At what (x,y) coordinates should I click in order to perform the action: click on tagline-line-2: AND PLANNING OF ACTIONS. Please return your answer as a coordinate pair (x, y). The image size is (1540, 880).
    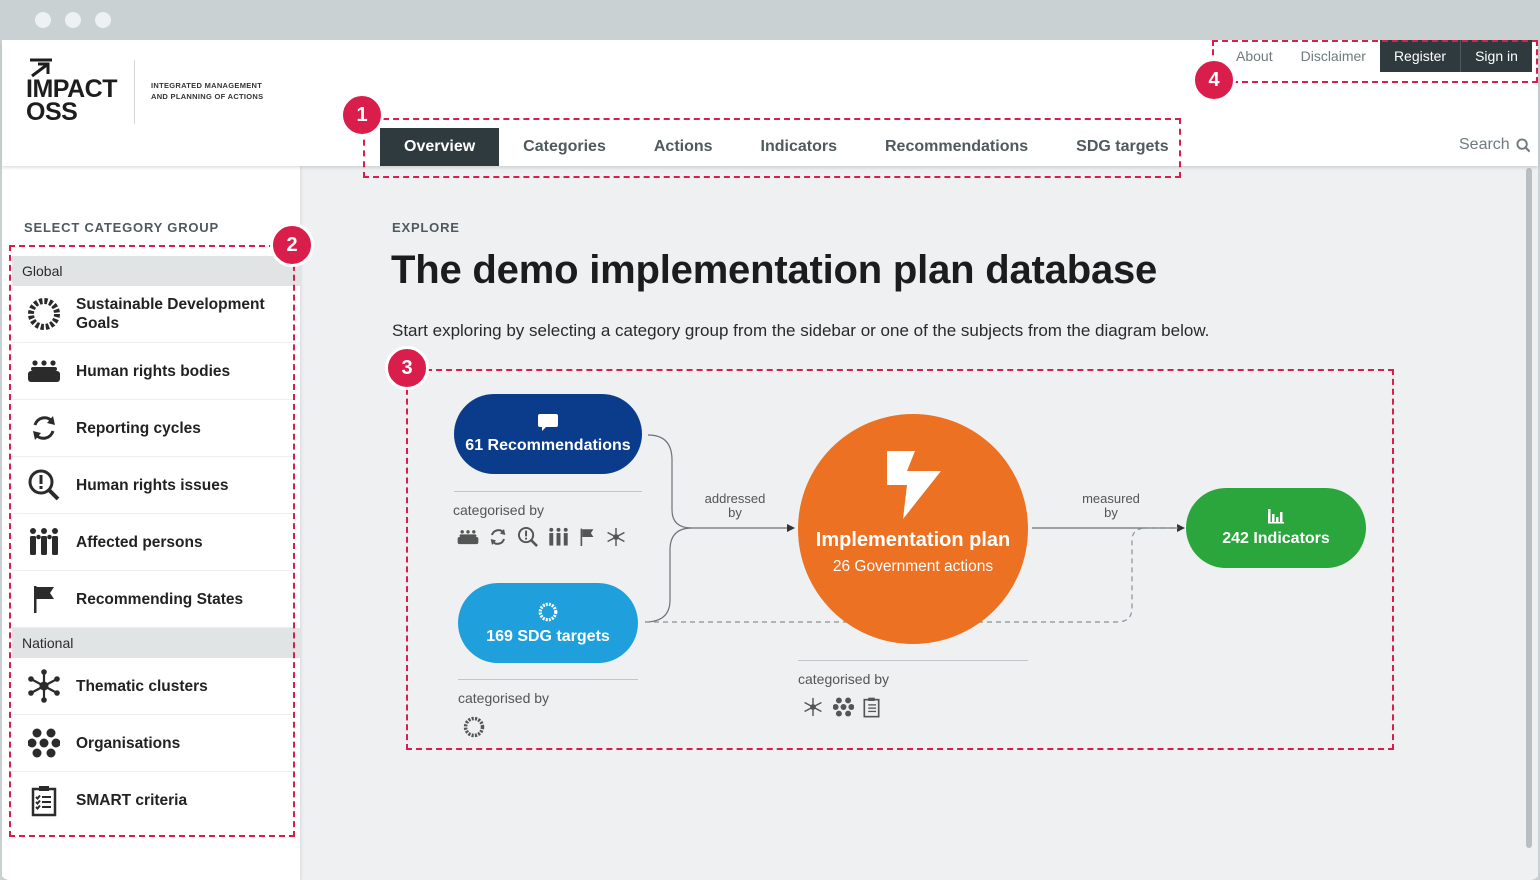
    Looking at the image, I should click on (207, 96).